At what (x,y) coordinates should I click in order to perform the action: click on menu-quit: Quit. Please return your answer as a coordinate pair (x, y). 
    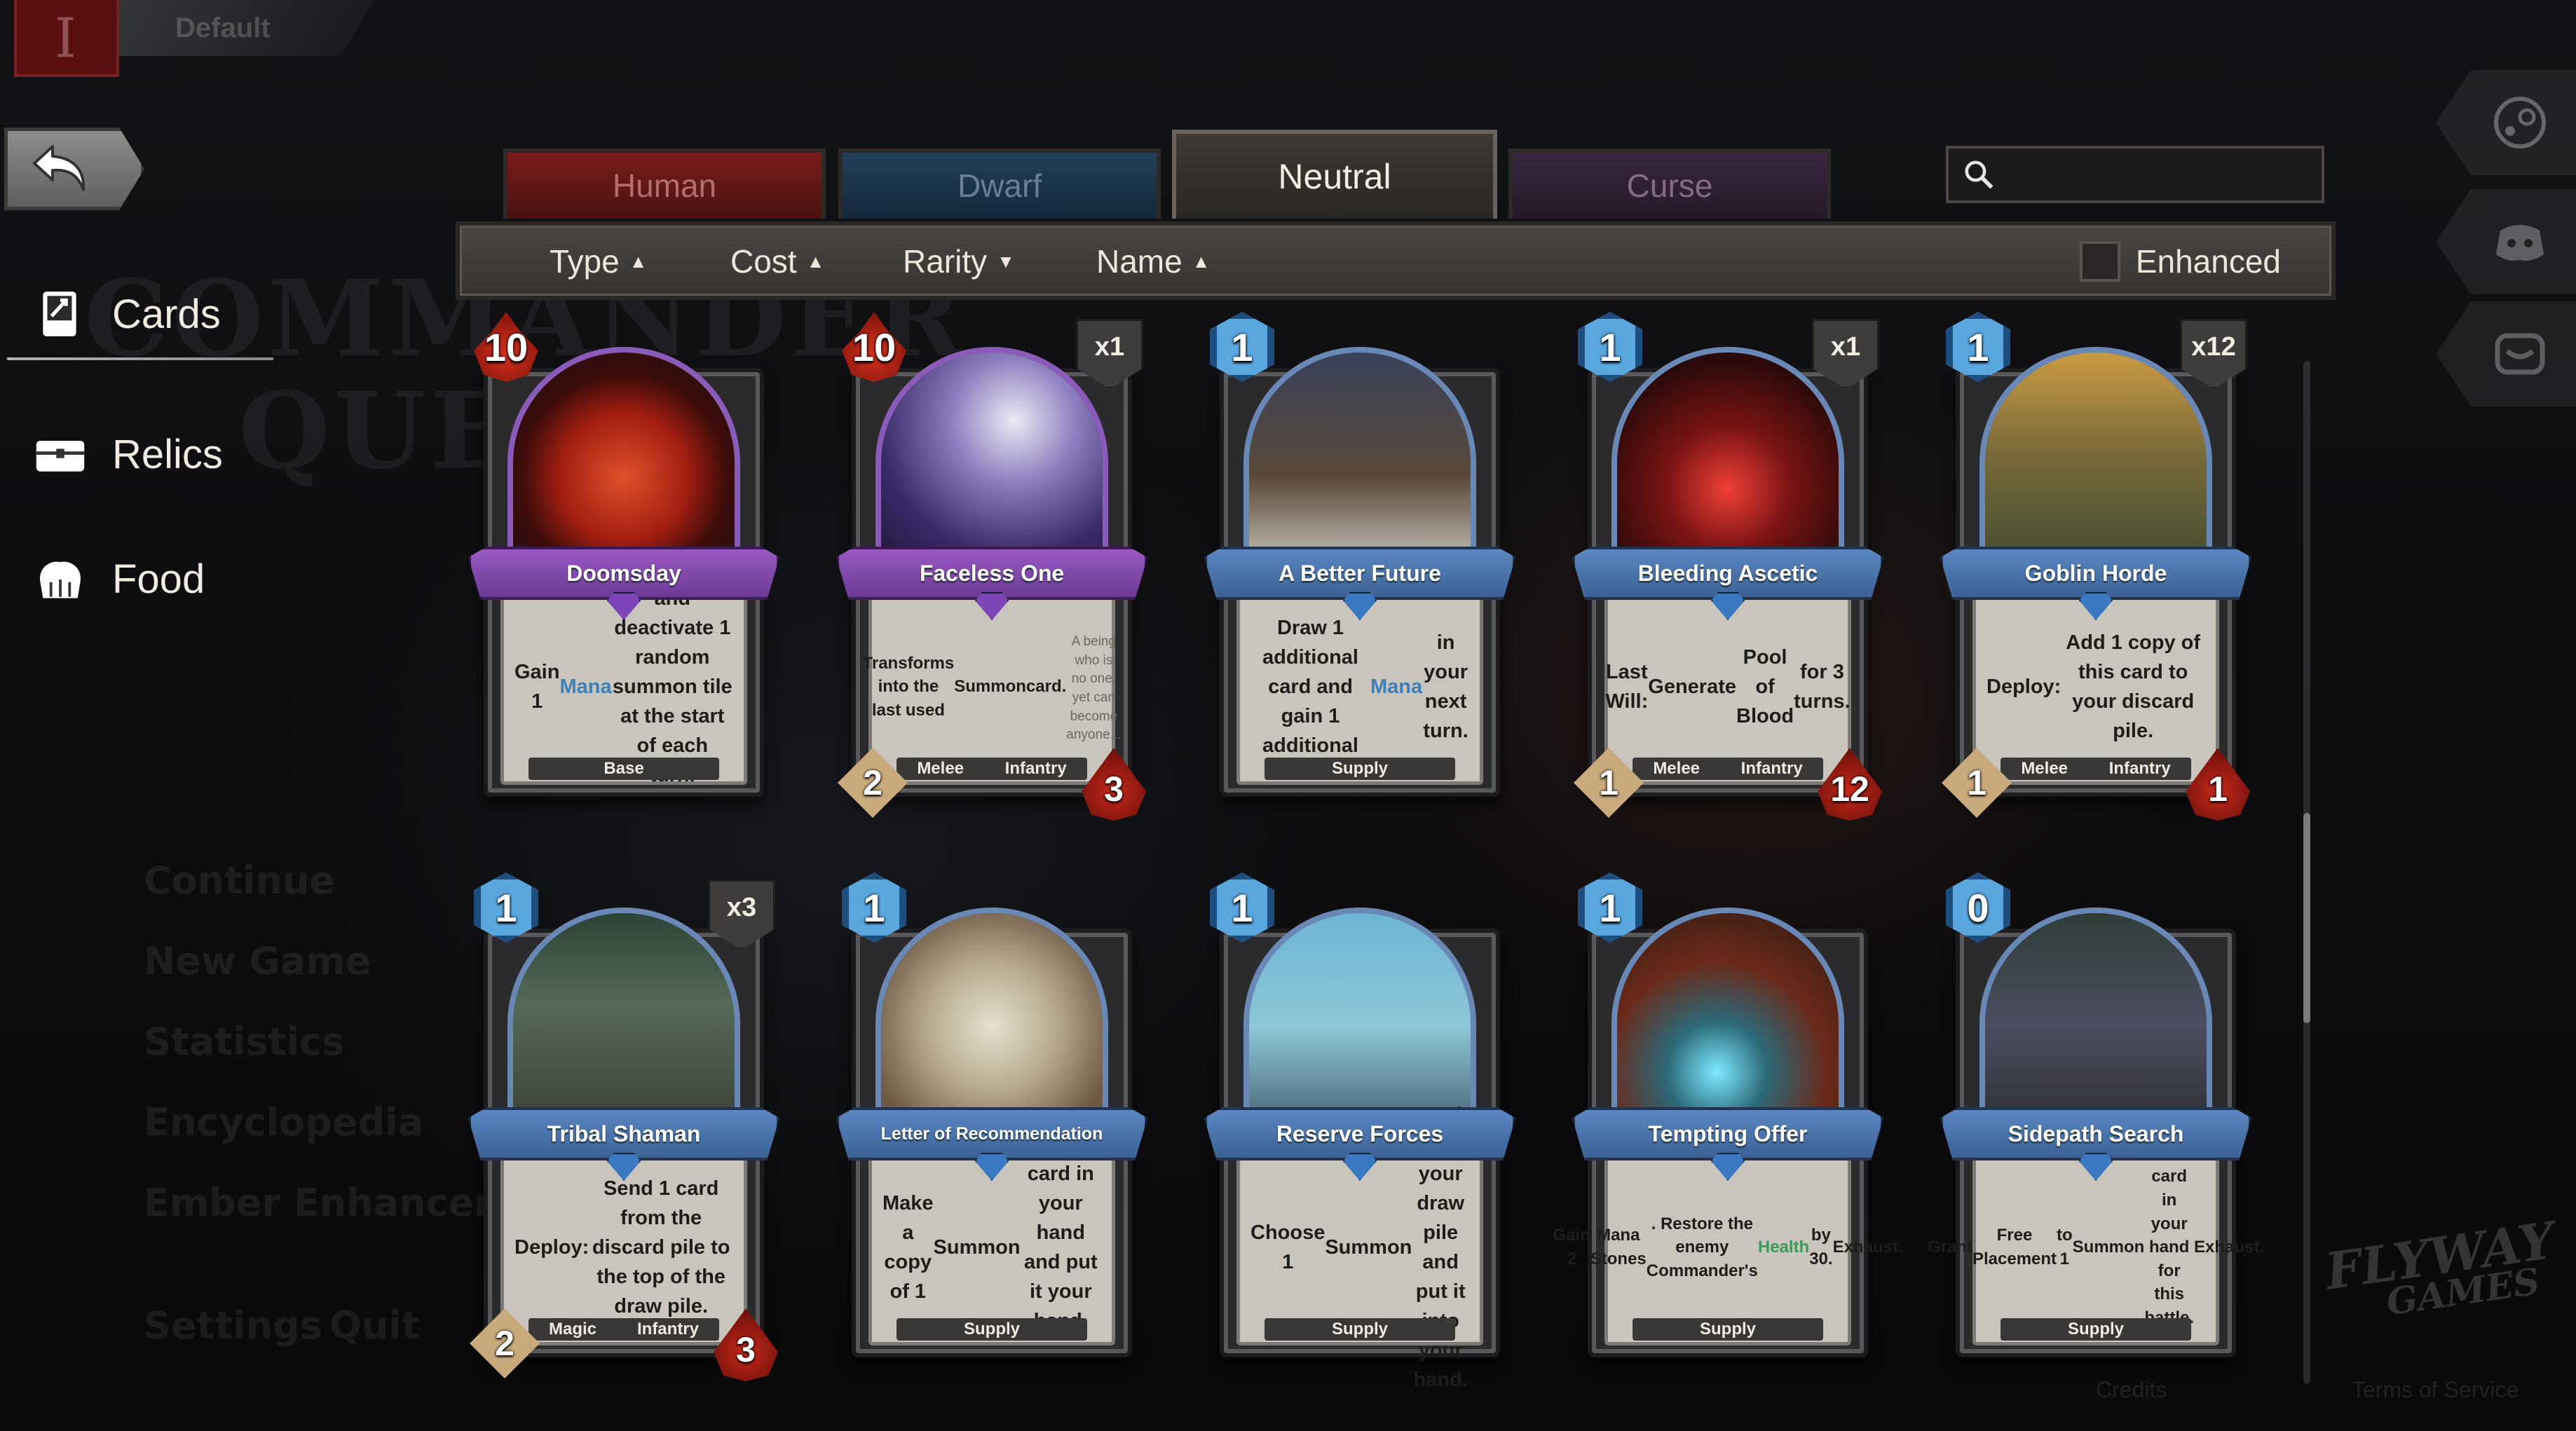
    Looking at the image, I should click on (374, 1325).